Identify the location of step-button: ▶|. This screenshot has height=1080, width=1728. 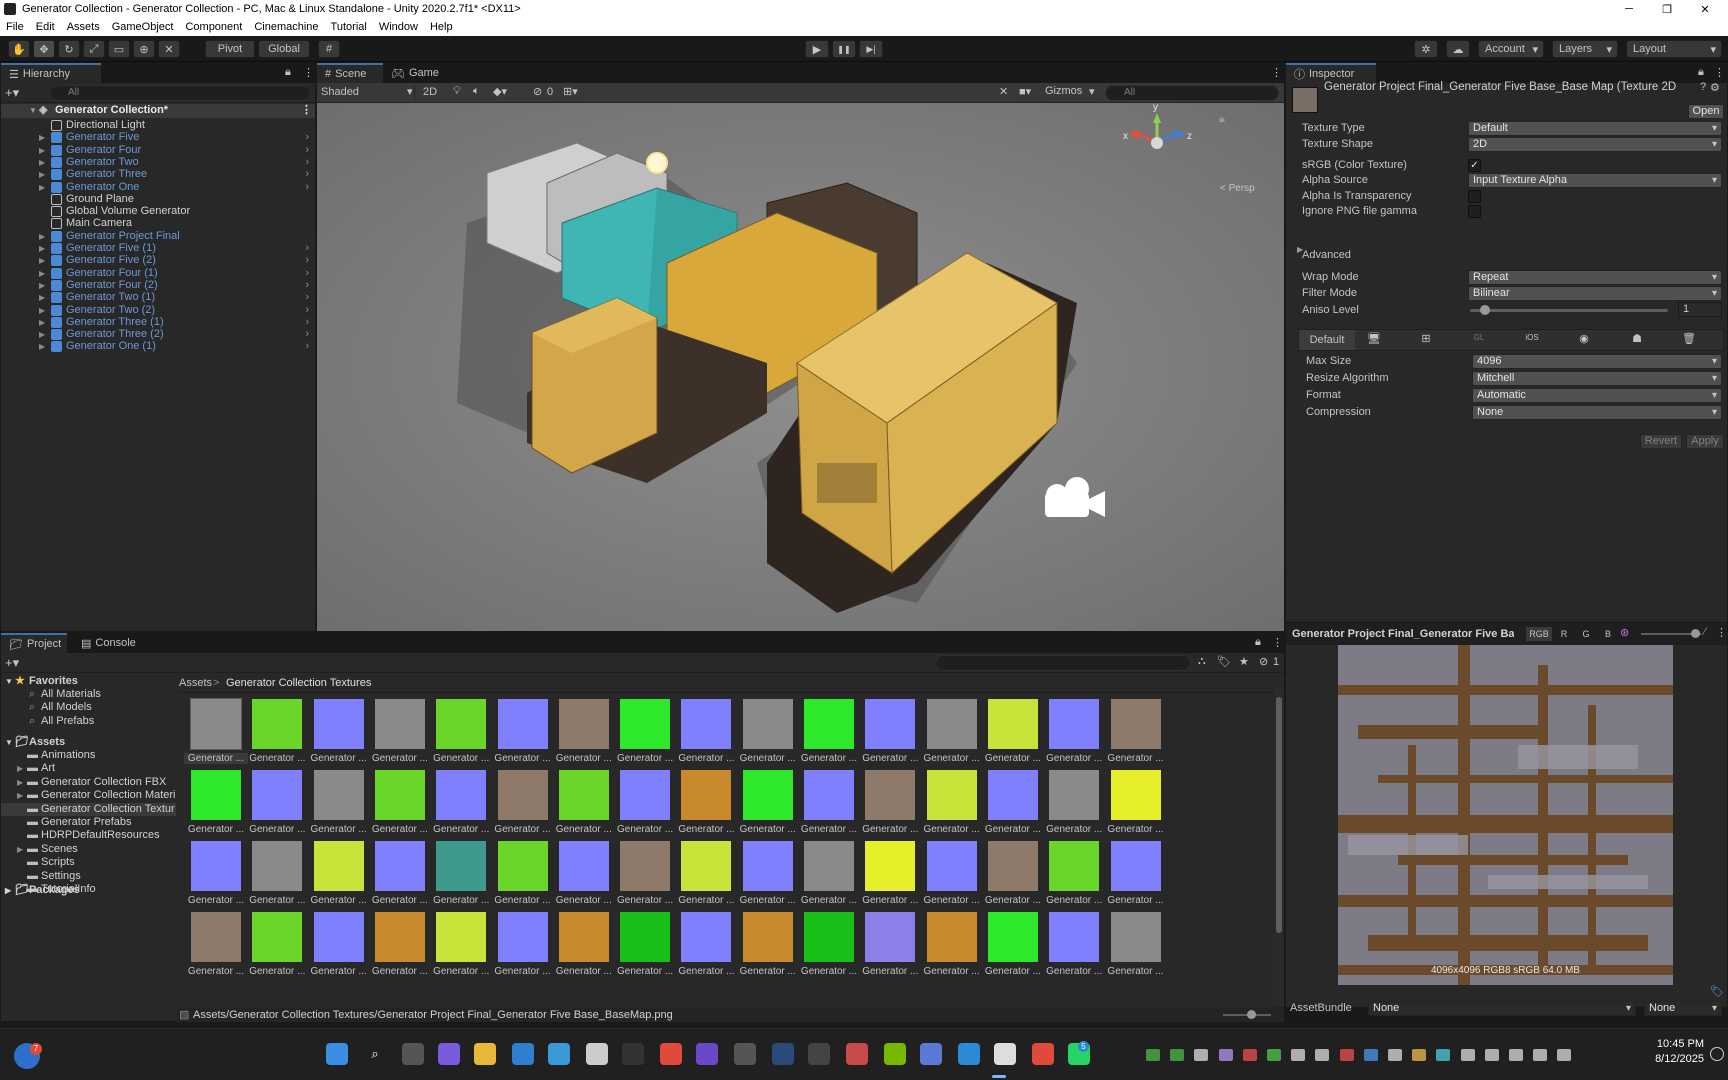
(871, 49).